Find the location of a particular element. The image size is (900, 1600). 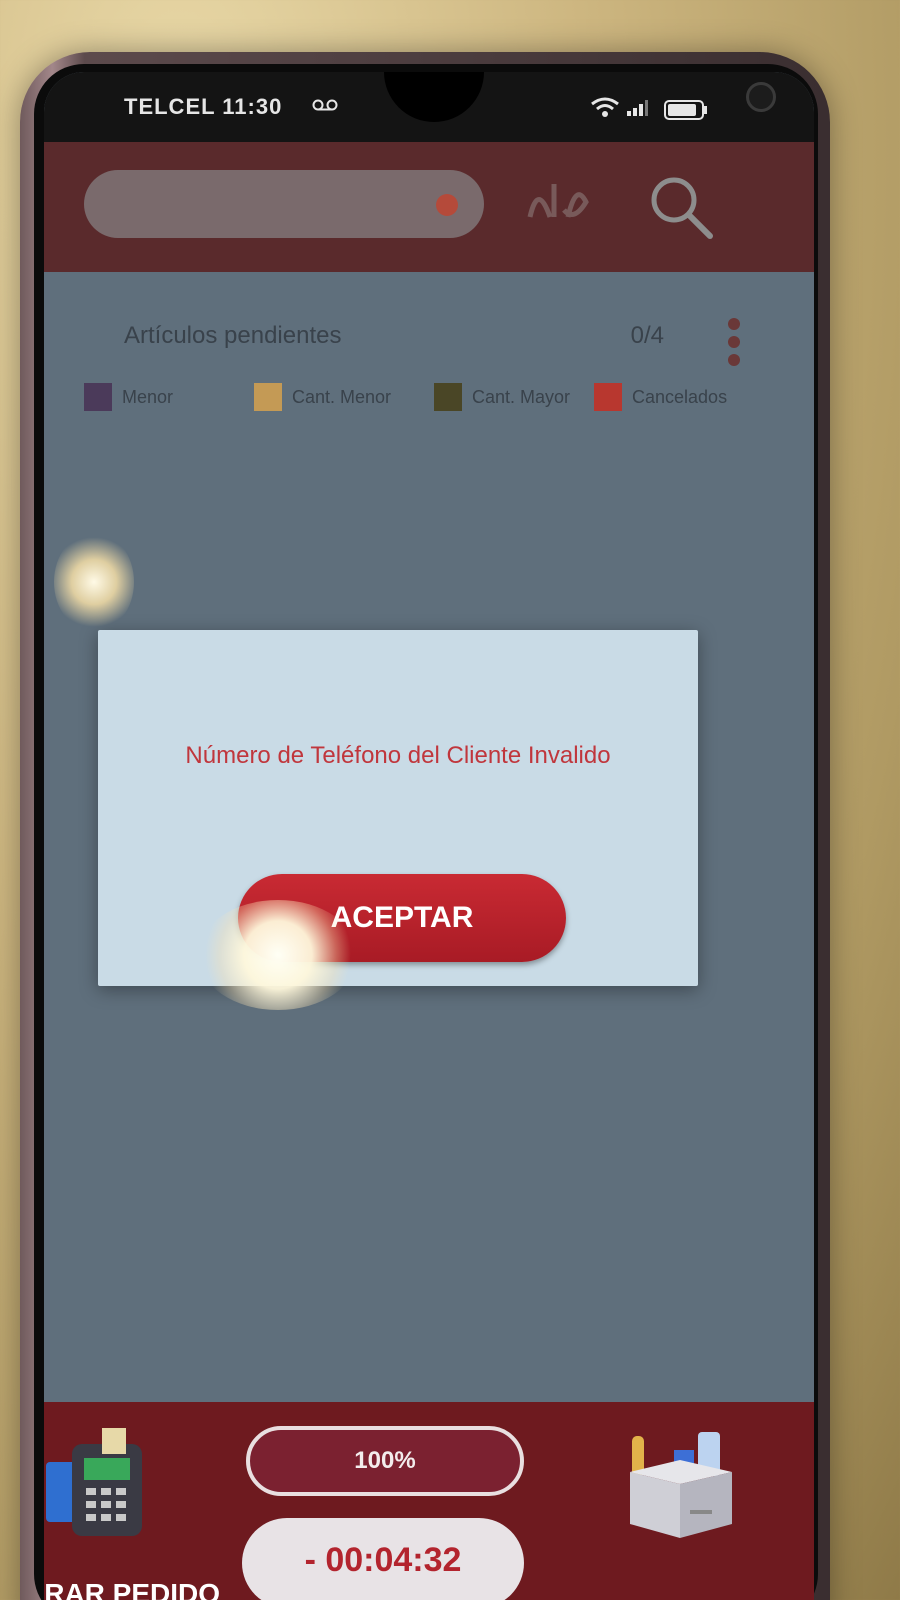

legend-item-cant-mayor: Cant. Mayor is located at coordinates (502, 397).